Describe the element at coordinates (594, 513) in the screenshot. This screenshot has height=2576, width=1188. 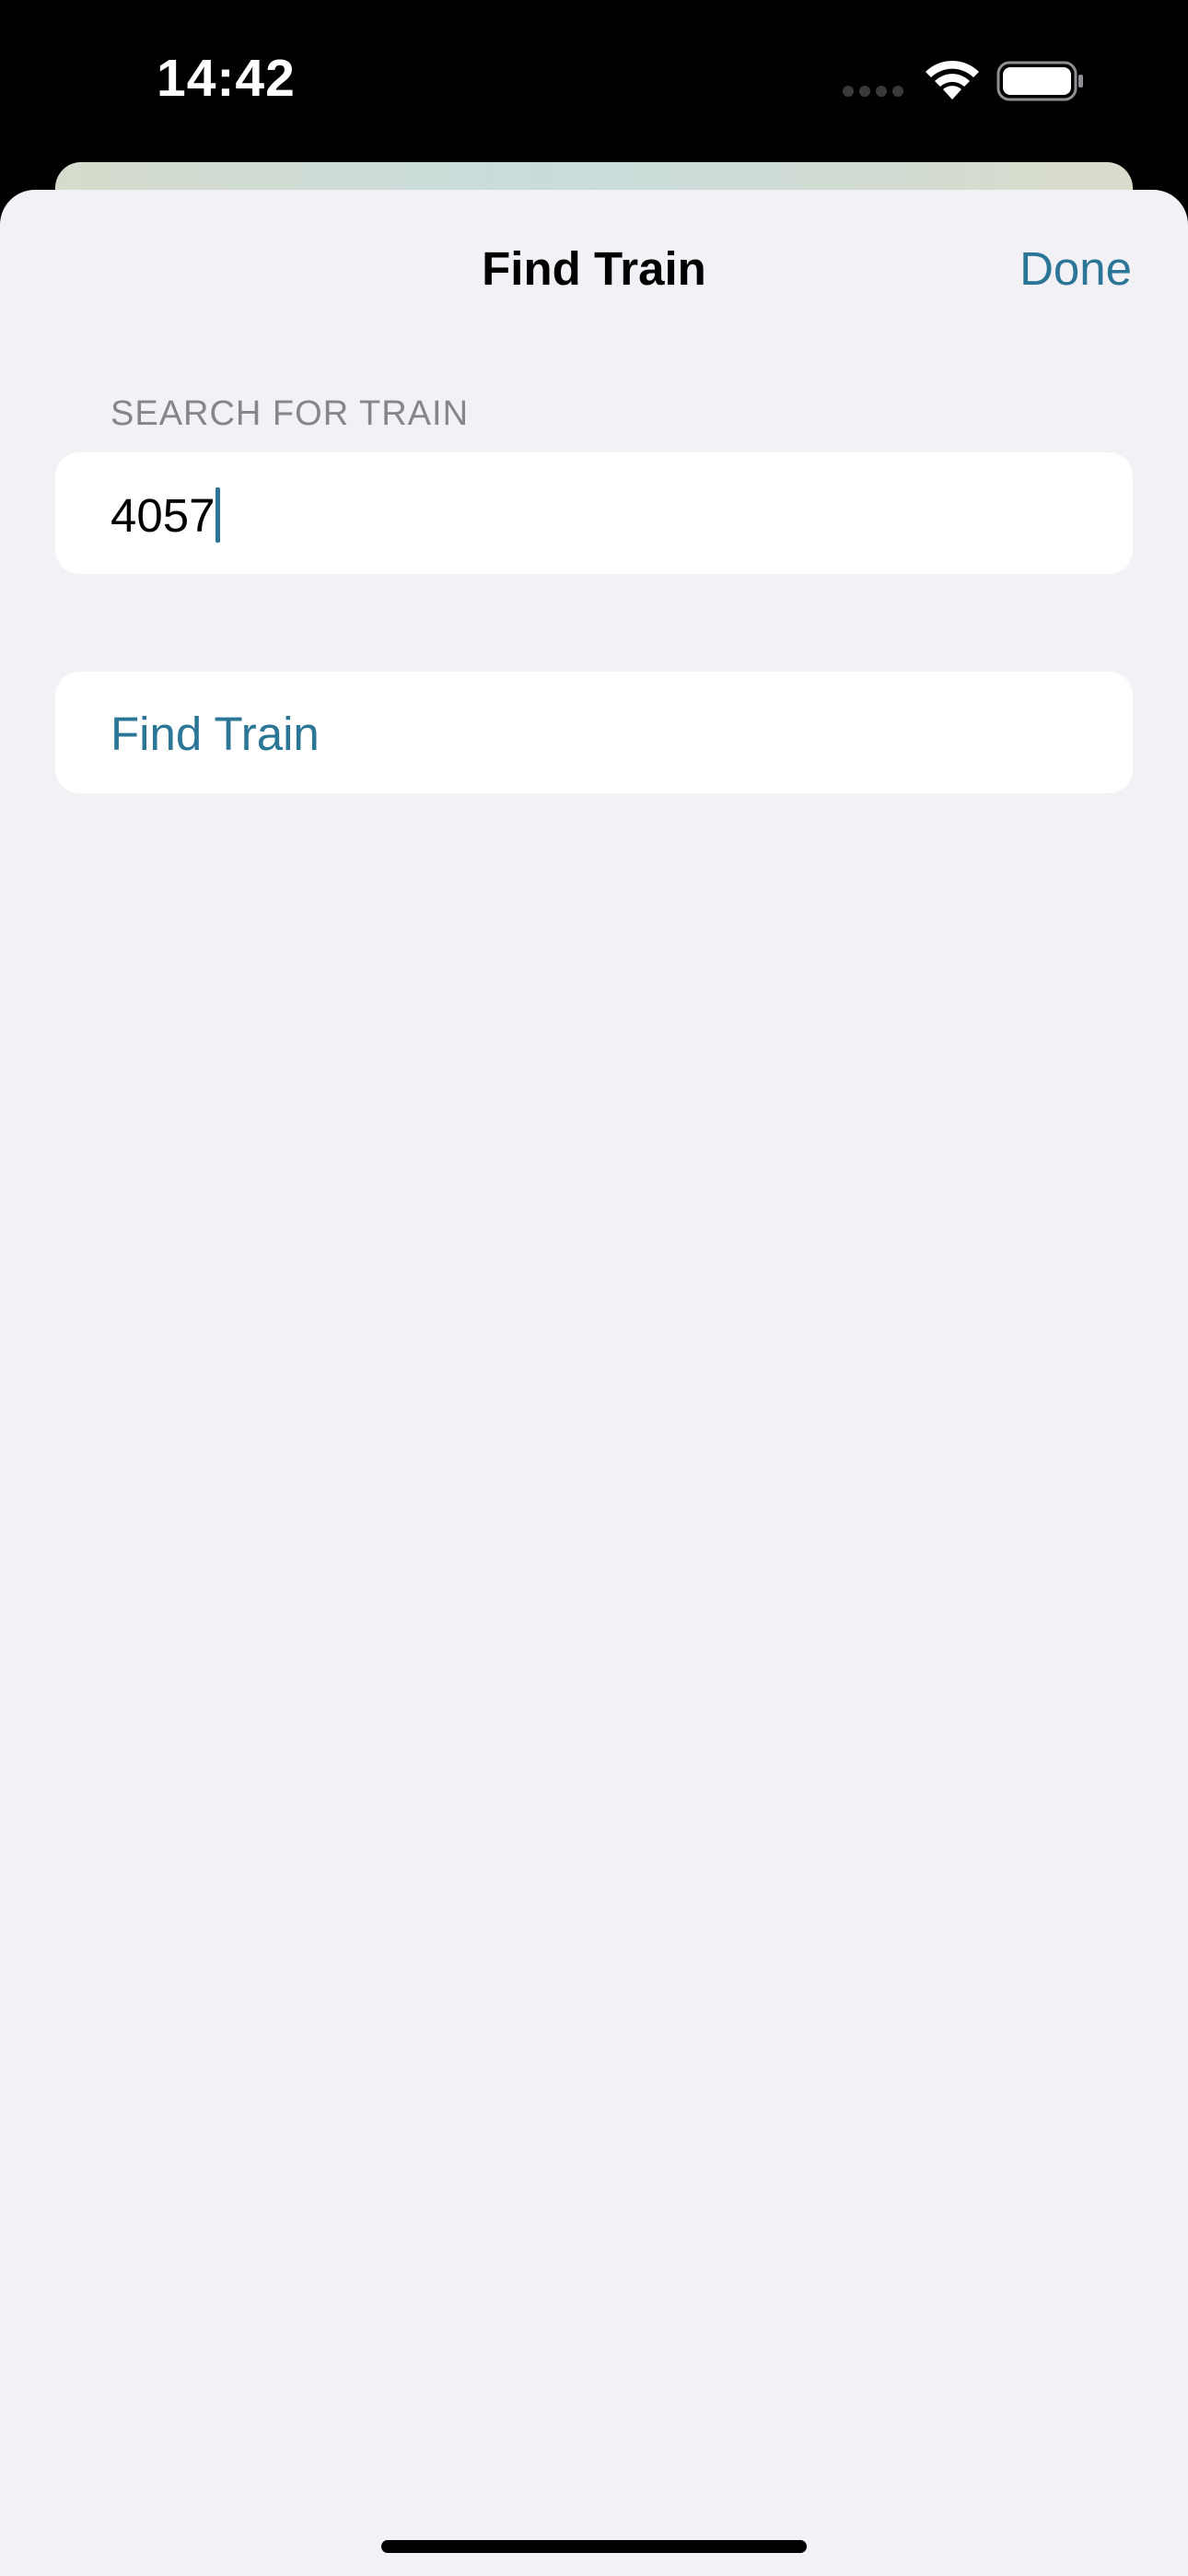
I see `train-number-field: 4057` at that location.